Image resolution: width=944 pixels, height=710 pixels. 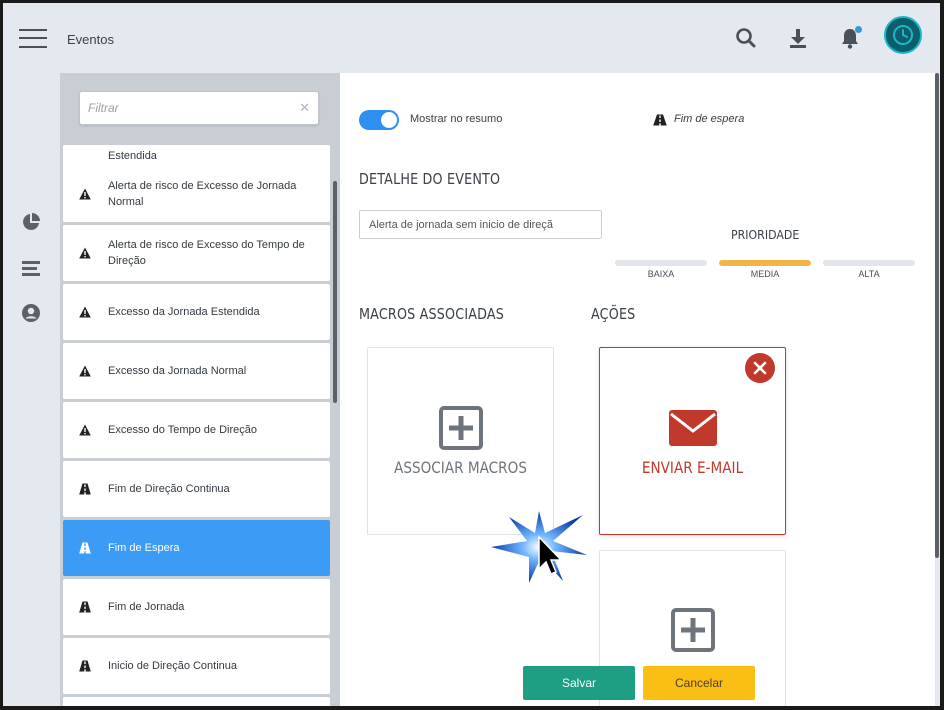 What do you see at coordinates (177, 371) in the screenshot?
I see `list-item-label: Excesso da Jornada Normal` at bounding box center [177, 371].